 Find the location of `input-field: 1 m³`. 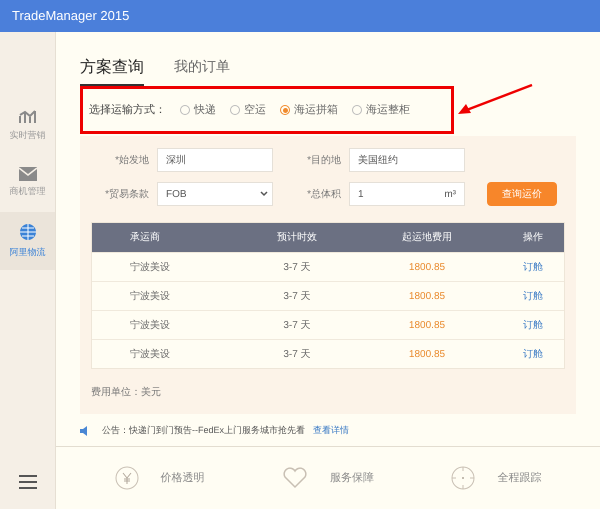

input-field: 1 m³ is located at coordinates (407, 194).